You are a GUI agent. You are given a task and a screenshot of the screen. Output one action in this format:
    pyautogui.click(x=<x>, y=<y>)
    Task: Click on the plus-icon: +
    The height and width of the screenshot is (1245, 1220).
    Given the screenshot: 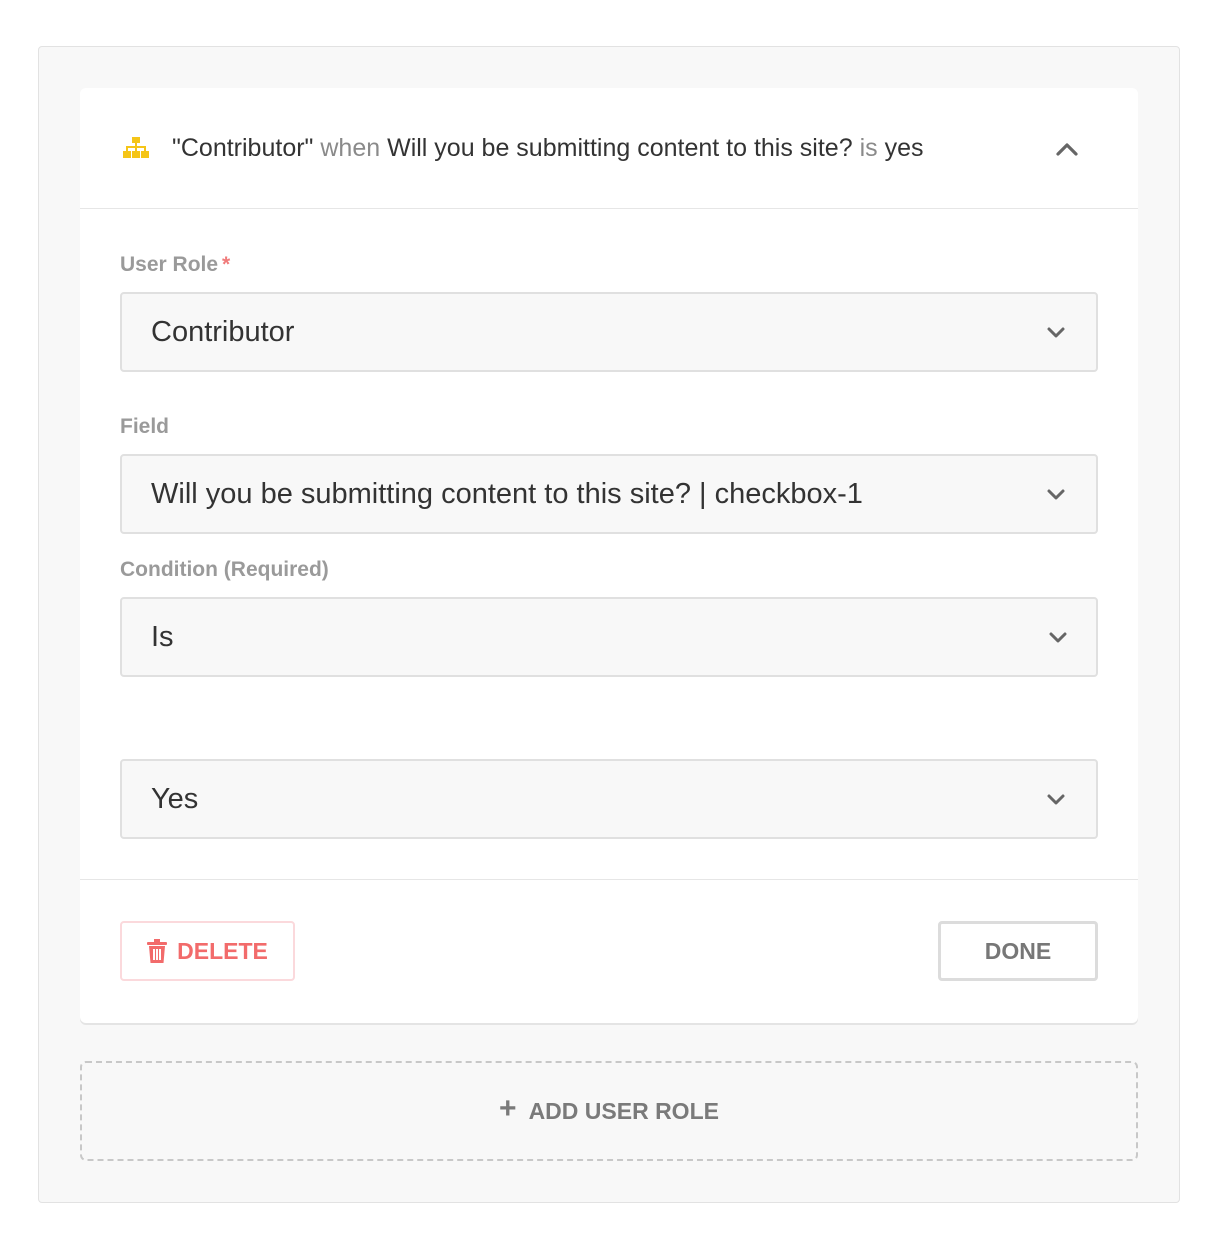 What is the action you would take?
    pyautogui.click(x=508, y=1108)
    